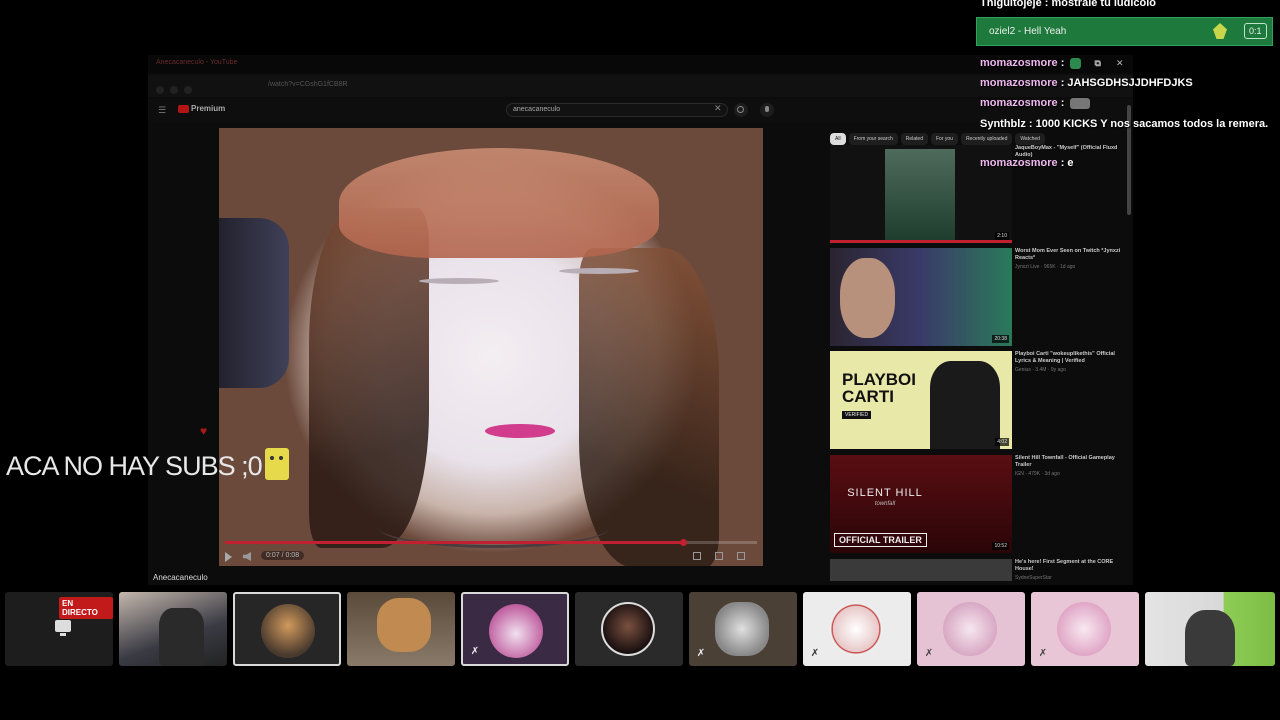 The image size is (1280, 720). What do you see at coordinates (885, 504) in the screenshot?
I see `thumbnail-subtext: townfall` at bounding box center [885, 504].